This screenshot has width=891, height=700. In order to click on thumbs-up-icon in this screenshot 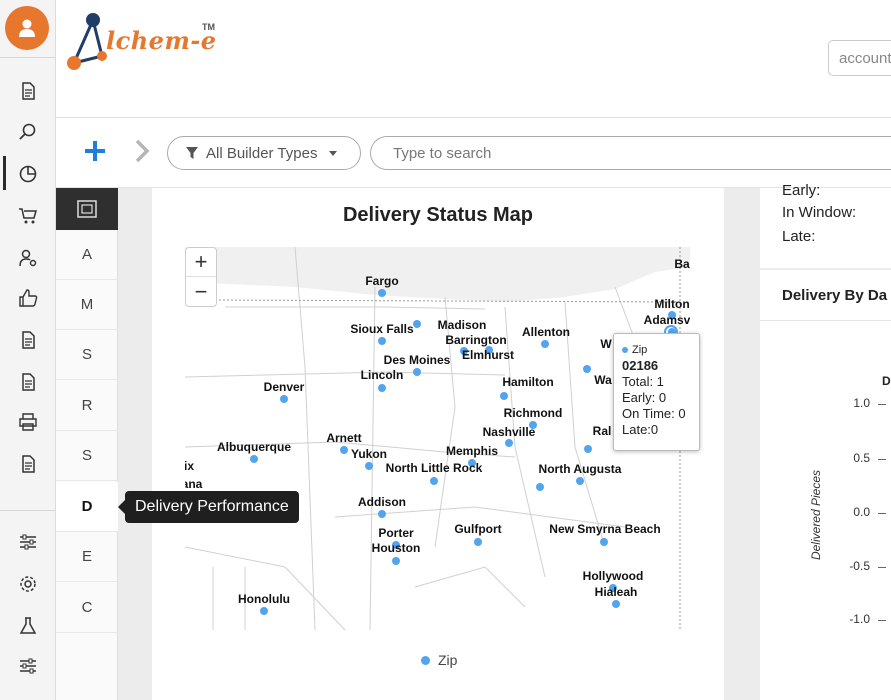, I will do `click(28, 298)`.